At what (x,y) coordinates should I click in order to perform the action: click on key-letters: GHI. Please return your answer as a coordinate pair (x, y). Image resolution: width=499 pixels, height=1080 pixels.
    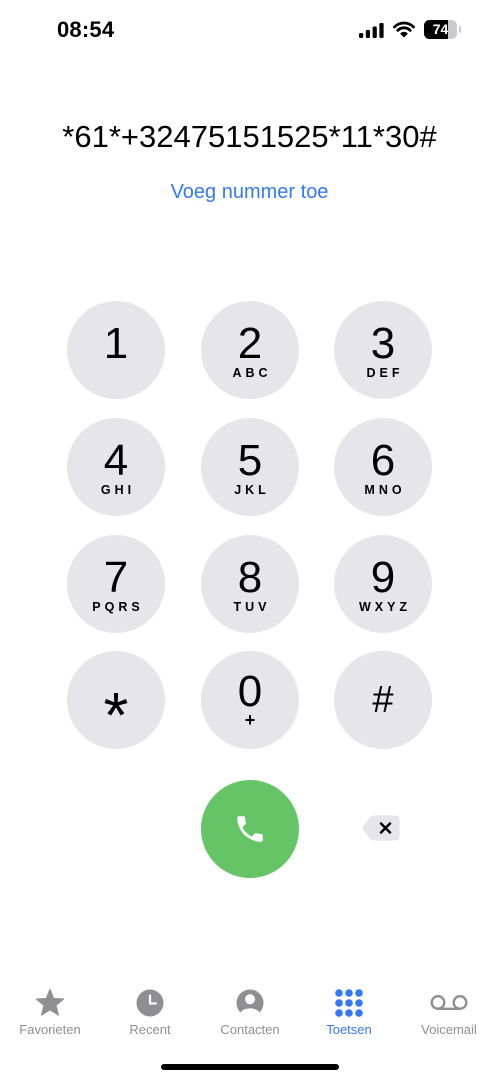
    Looking at the image, I should click on (118, 490).